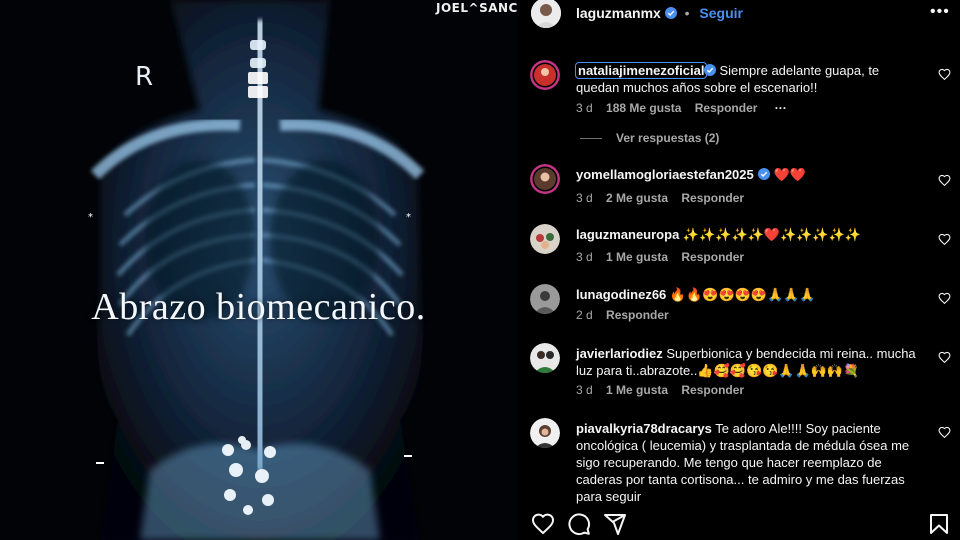 Image resolution: width=960 pixels, height=540 pixels. I want to click on xray-watermark: JOEL^SANCHE, so click(476, 8).